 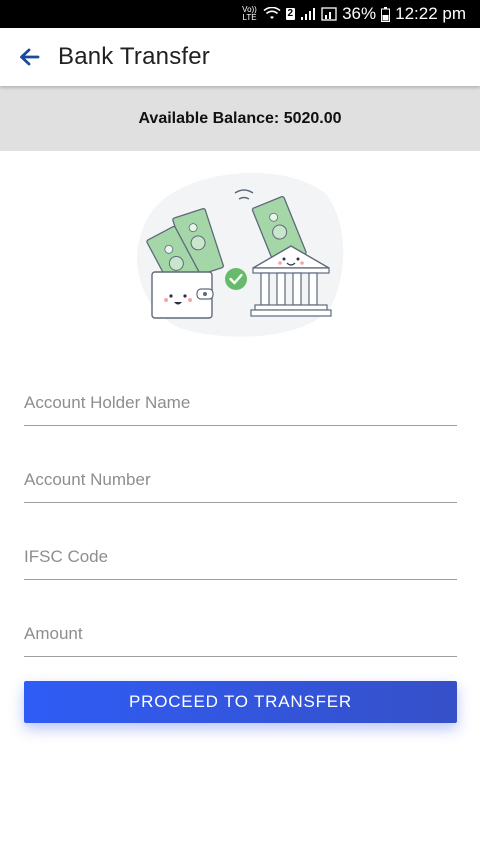 I want to click on account-number-input, so click(x=240, y=480).